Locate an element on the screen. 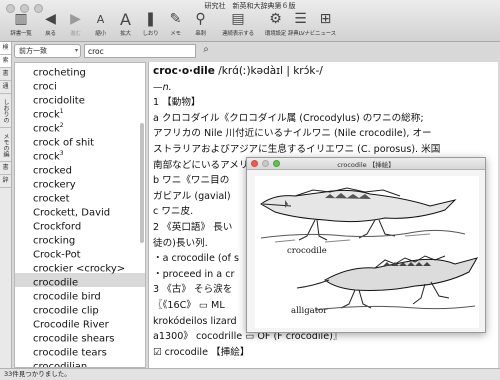 This screenshot has height=380, width=500. caption-alligator: alligator is located at coordinates (309, 311).